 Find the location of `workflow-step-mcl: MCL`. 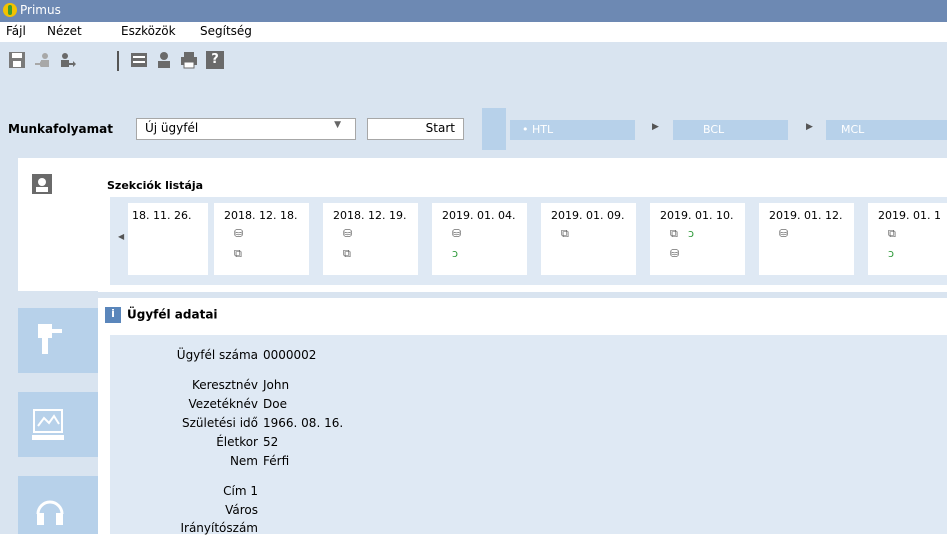

workflow-step-mcl: MCL is located at coordinates (886, 130).